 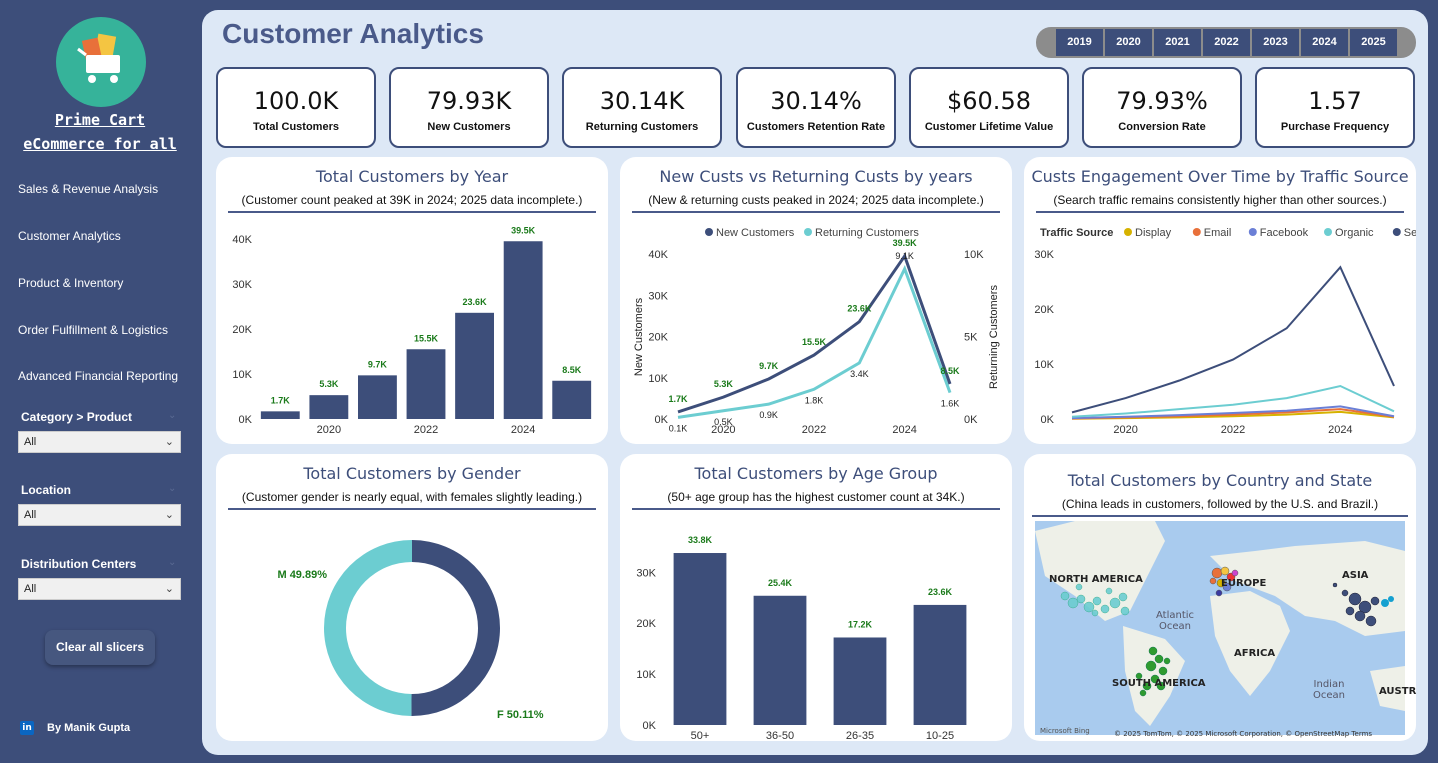 I want to click on map-label-north-america: NORTH AMERICA, so click(x=1096, y=579).